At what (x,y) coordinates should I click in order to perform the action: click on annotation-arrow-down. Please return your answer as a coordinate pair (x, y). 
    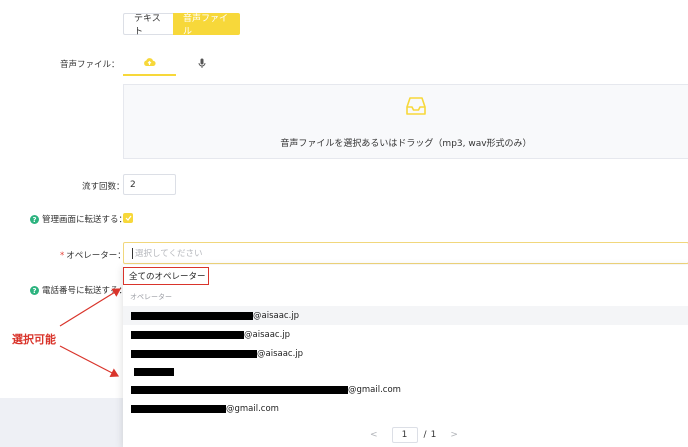
    Looking at the image, I should click on (89, 361).